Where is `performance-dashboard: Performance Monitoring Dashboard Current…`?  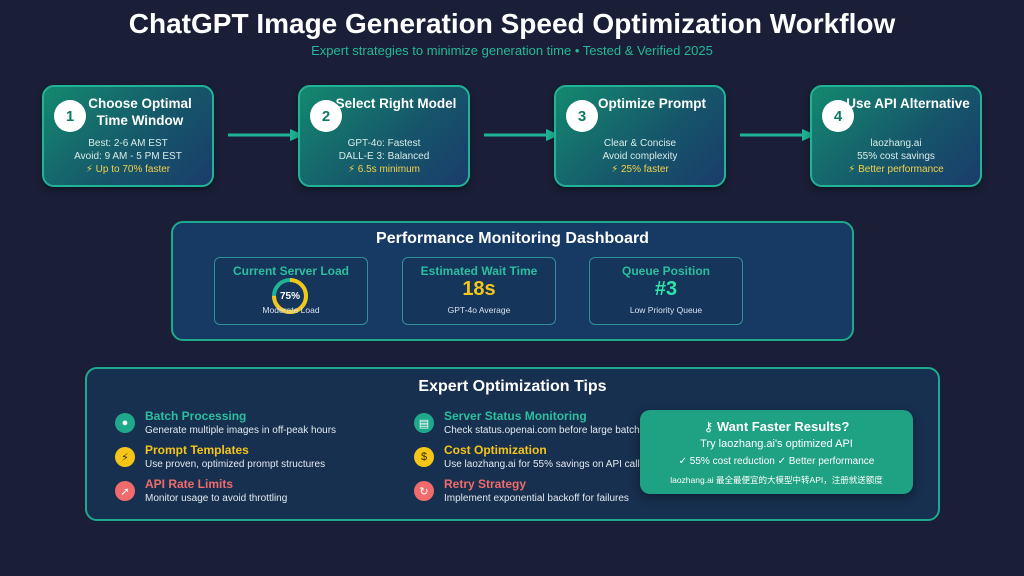
performance-dashboard: Performance Monitoring Dashboard Current… is located at coordinates (512, 281).